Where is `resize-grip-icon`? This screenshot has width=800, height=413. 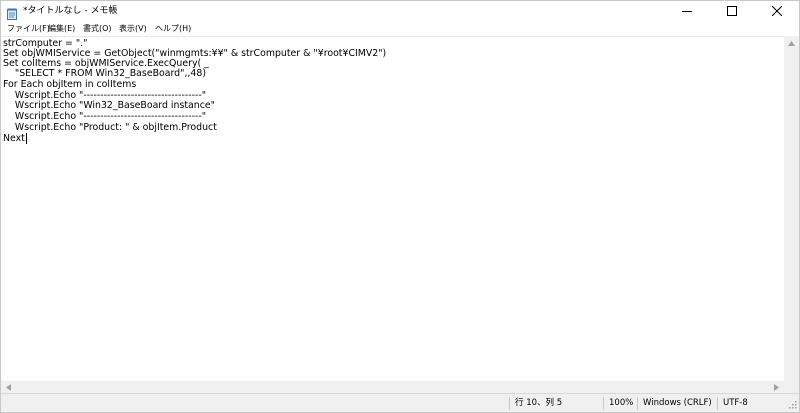 resize-grip-icon is located at coordinates (792, 404).